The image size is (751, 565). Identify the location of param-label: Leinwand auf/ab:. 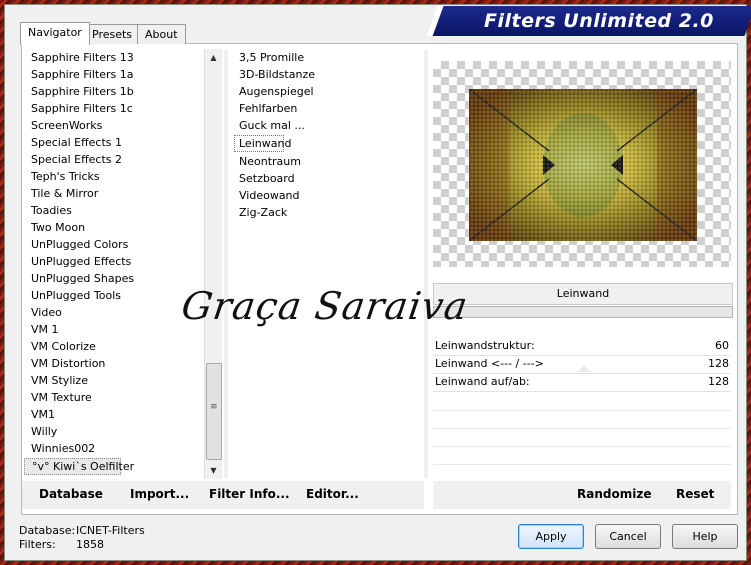
(482, 381).